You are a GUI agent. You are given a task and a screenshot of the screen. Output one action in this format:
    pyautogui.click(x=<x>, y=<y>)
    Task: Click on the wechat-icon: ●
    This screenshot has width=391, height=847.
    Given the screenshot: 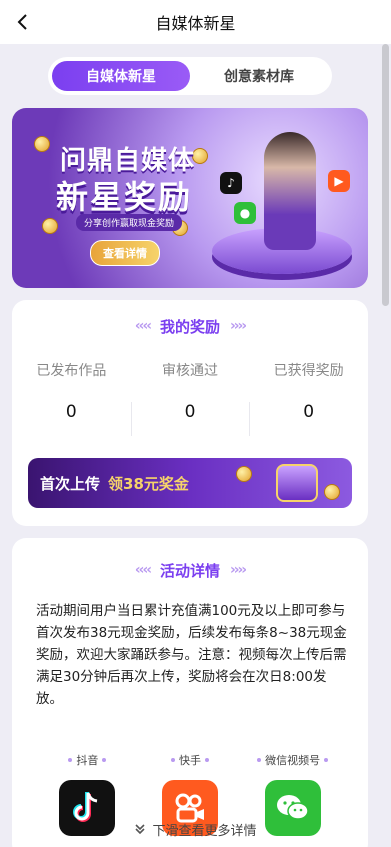 What is the action you would take?
    pyautogui.click(x=245, y=213)
    